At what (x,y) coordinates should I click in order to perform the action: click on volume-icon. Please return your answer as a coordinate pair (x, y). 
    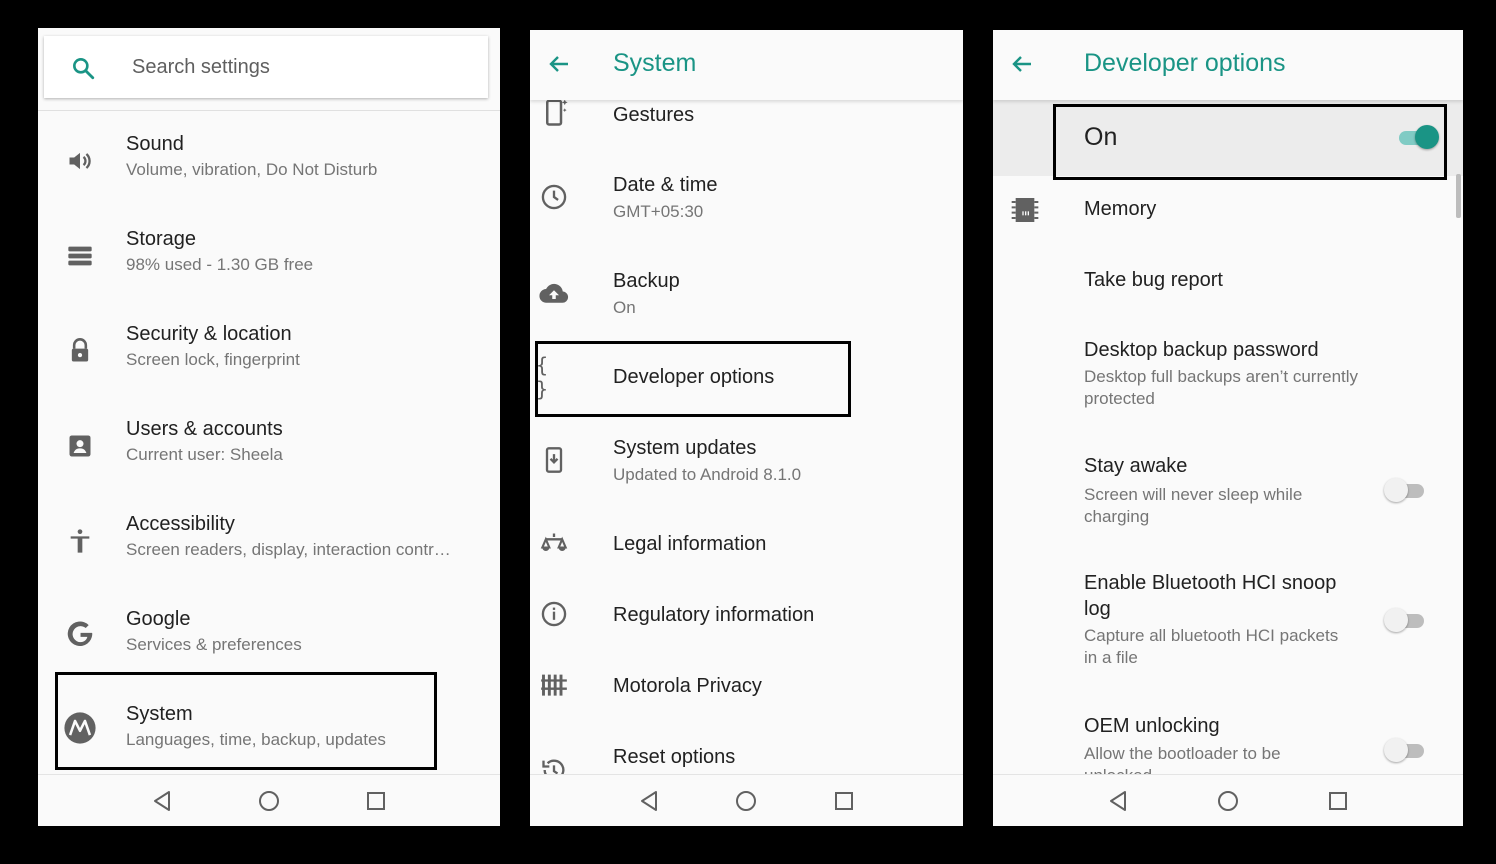
    Looking at the image, I should click on (80, 161).